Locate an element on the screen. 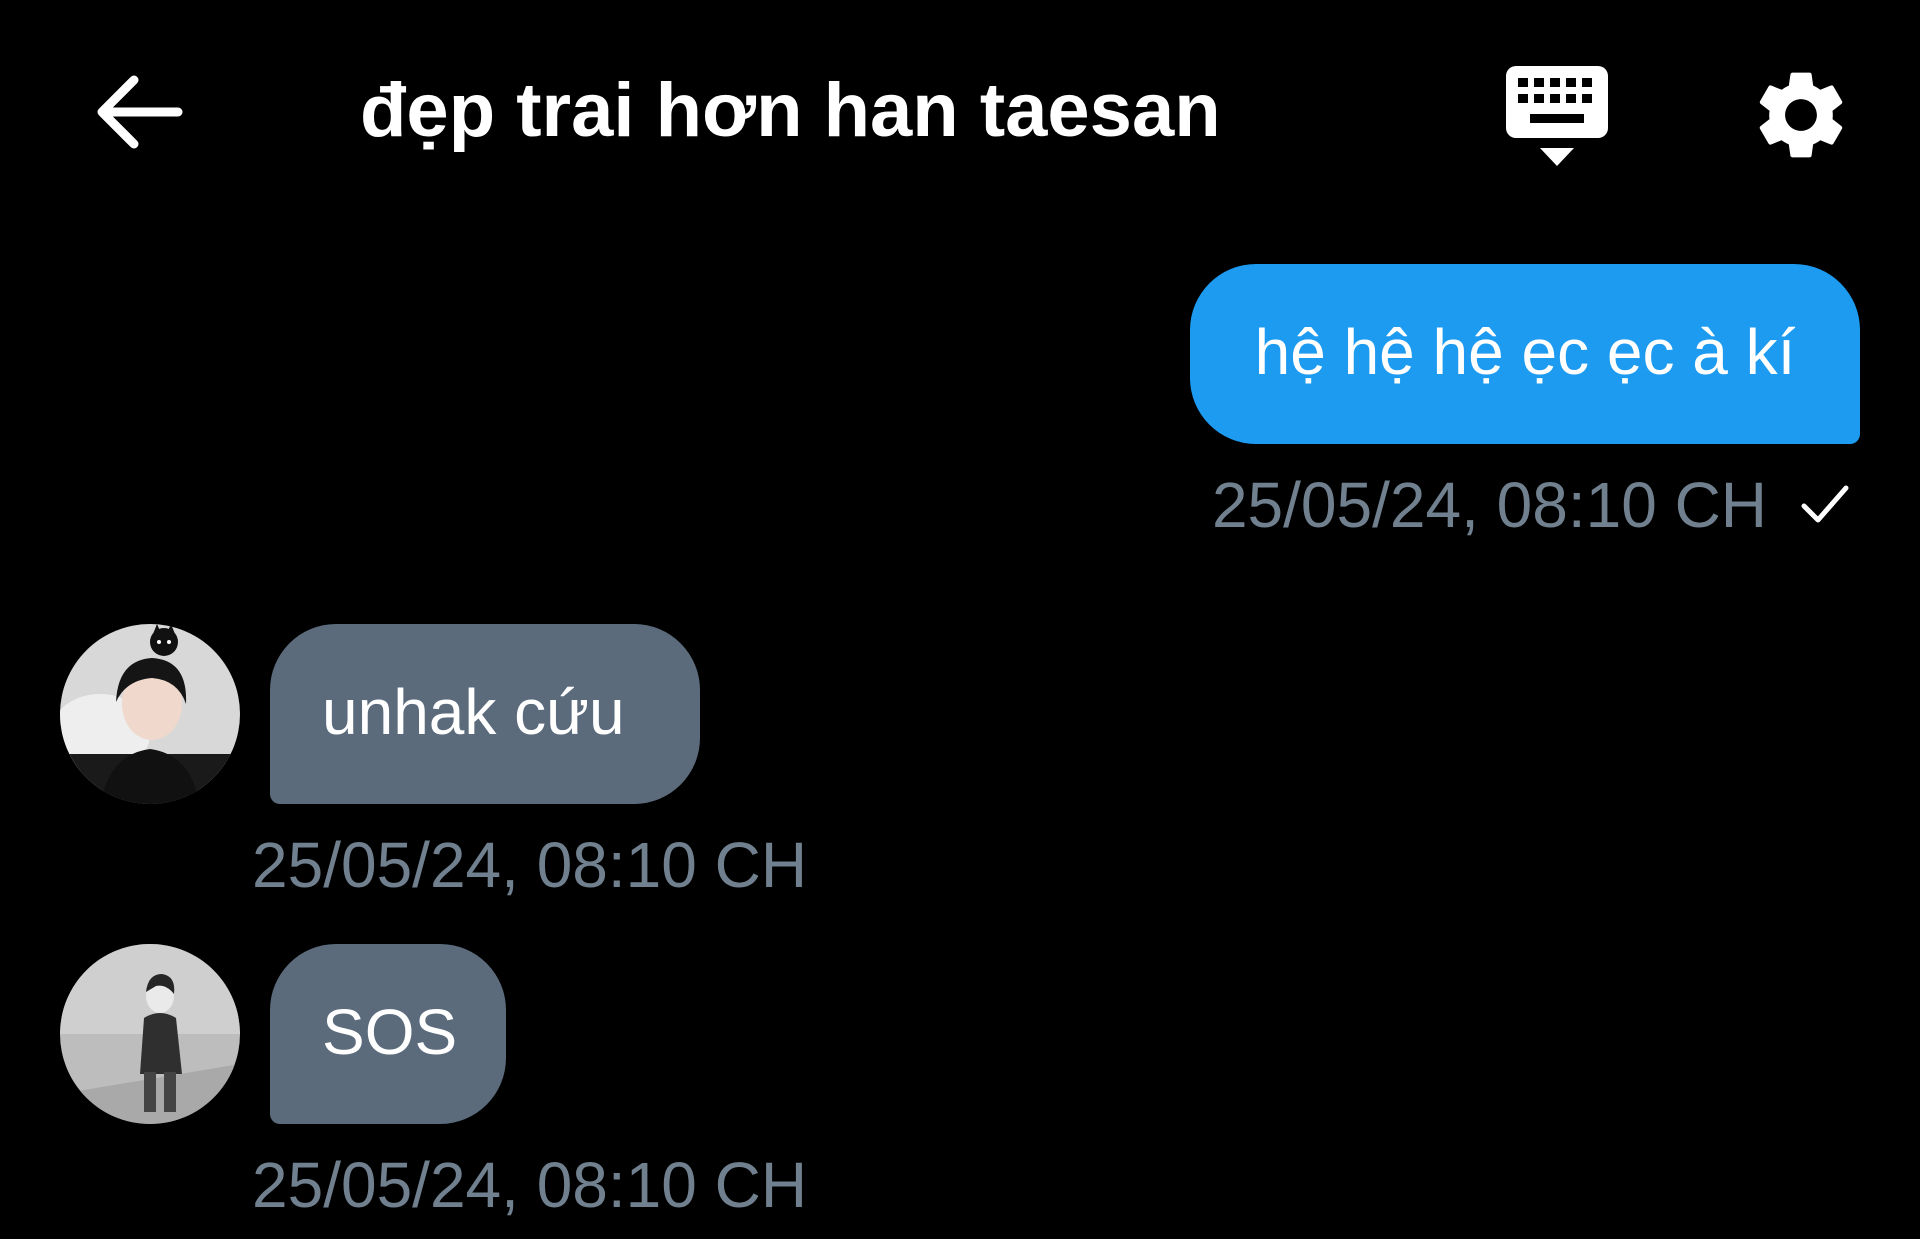 The image size is (1920, 1239). settings-button is located at coordinates (1801, 115).